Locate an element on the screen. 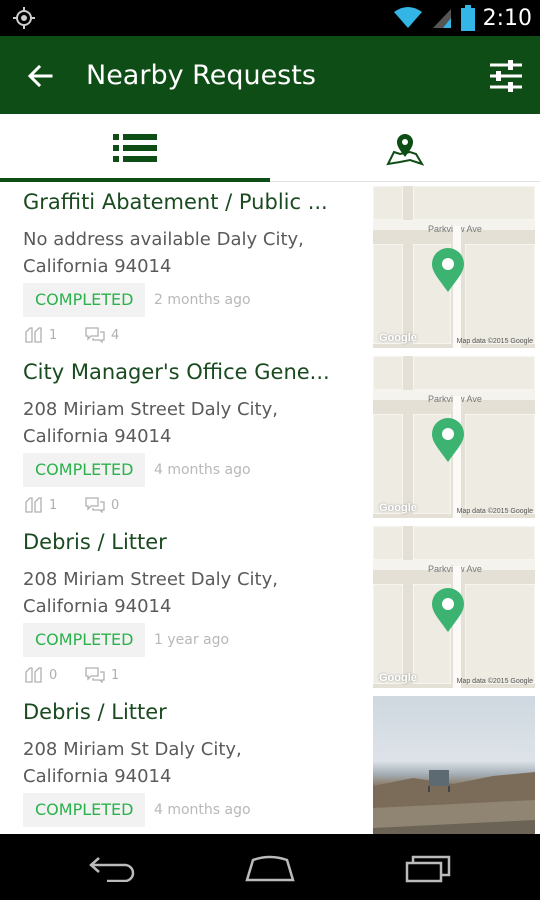 The image size is (540, 900). recents-icon is located at coordinates (428, 869).